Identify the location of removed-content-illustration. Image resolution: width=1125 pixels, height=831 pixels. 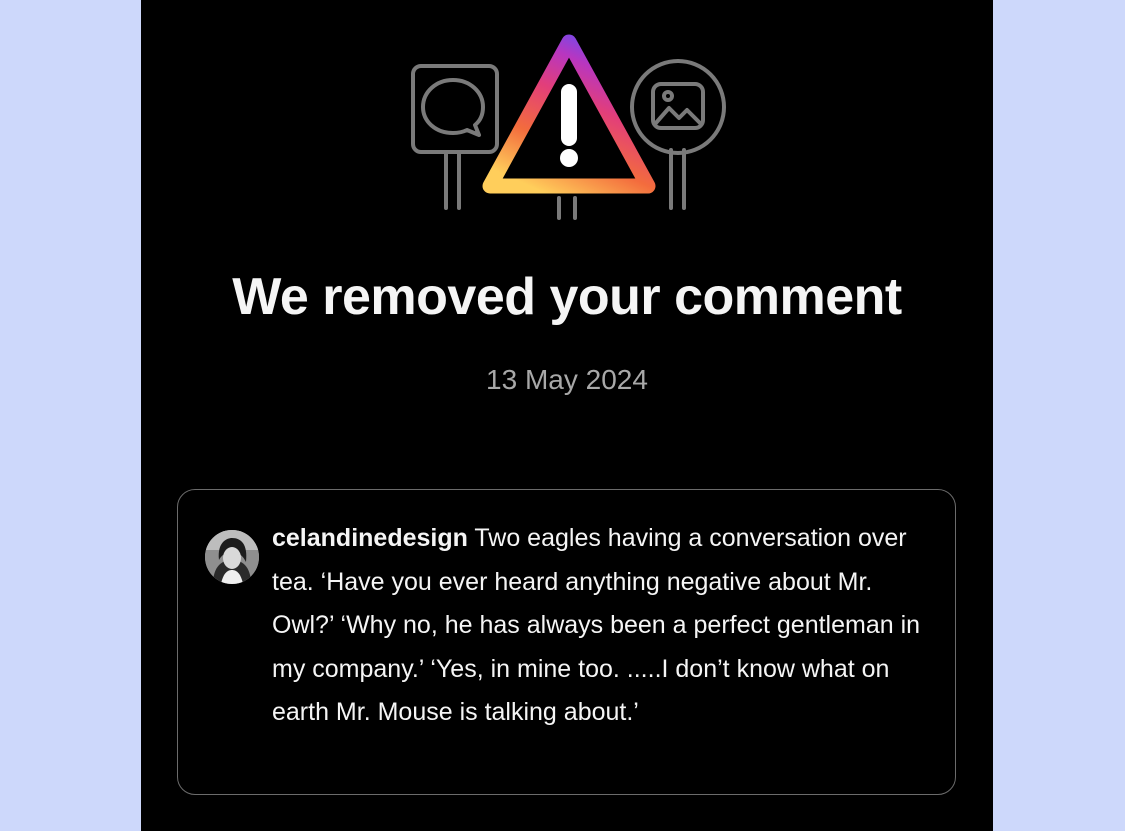
(568, 127).